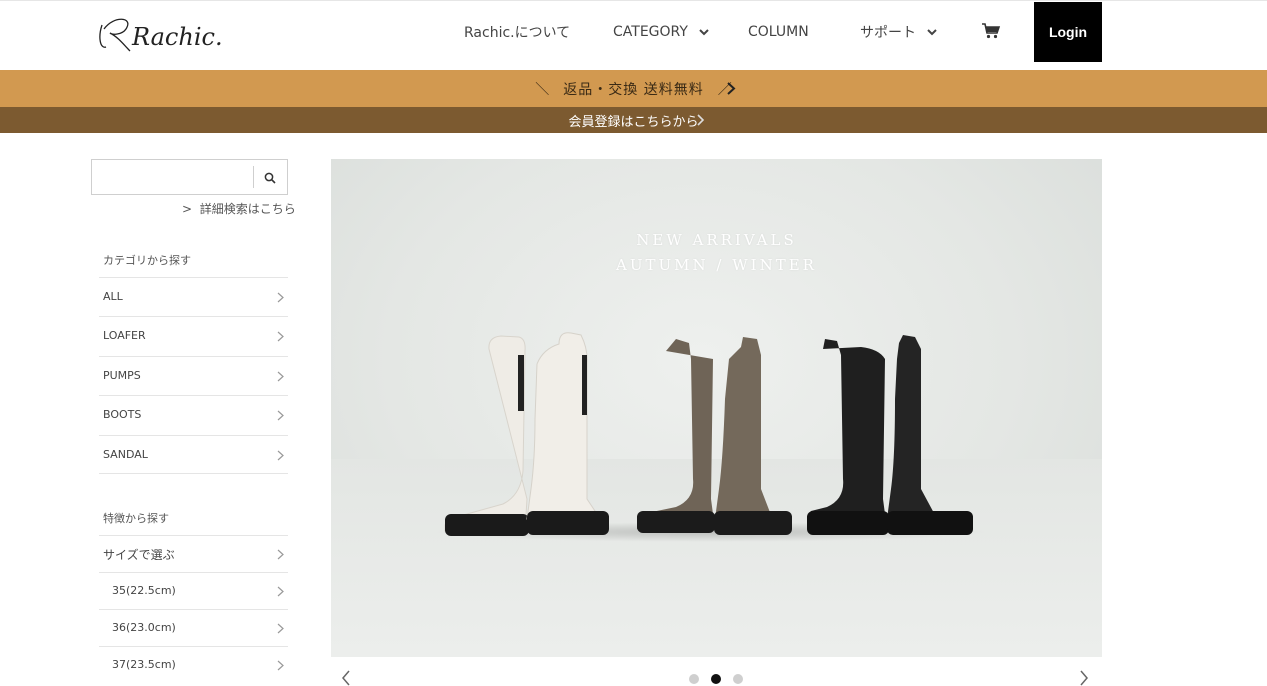 This screenshot has width=1267, height=686. Describe the element at coordinates (193, 553) in the screenshot. I see `size-select-item: サイズで選ぶ` at that location.